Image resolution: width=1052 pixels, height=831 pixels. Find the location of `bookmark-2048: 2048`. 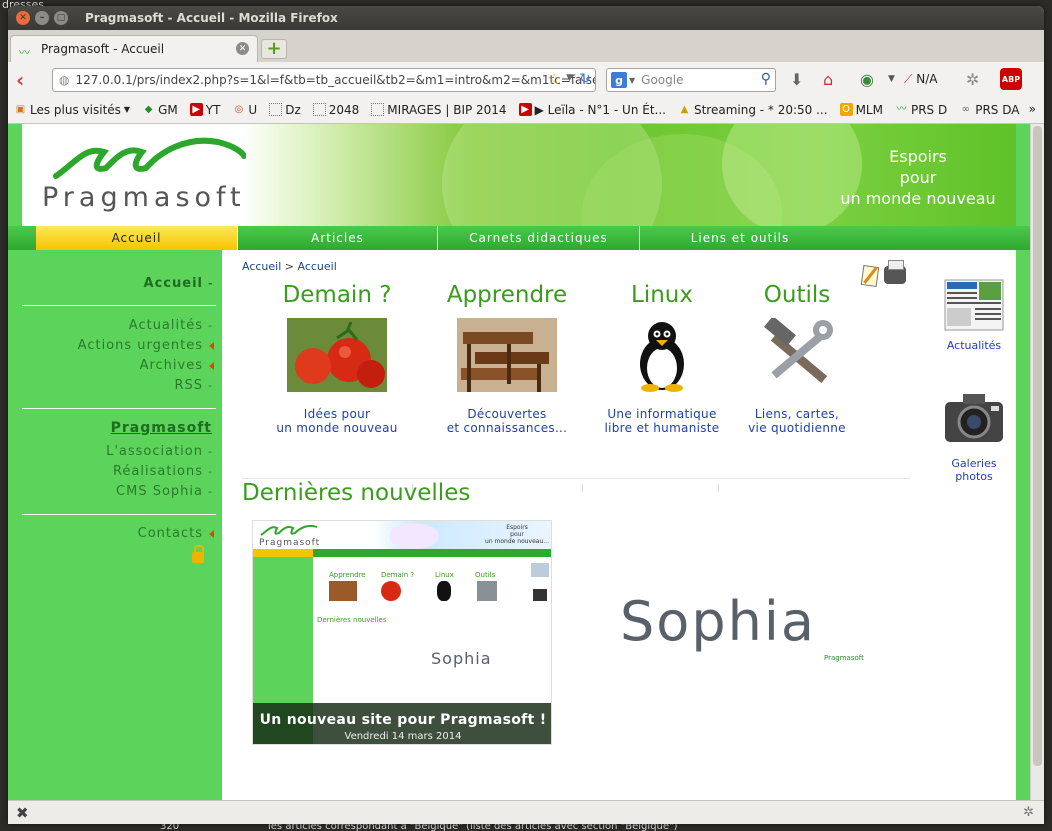

bookmark-2048: 2048 is located at coordinates (335, 110).